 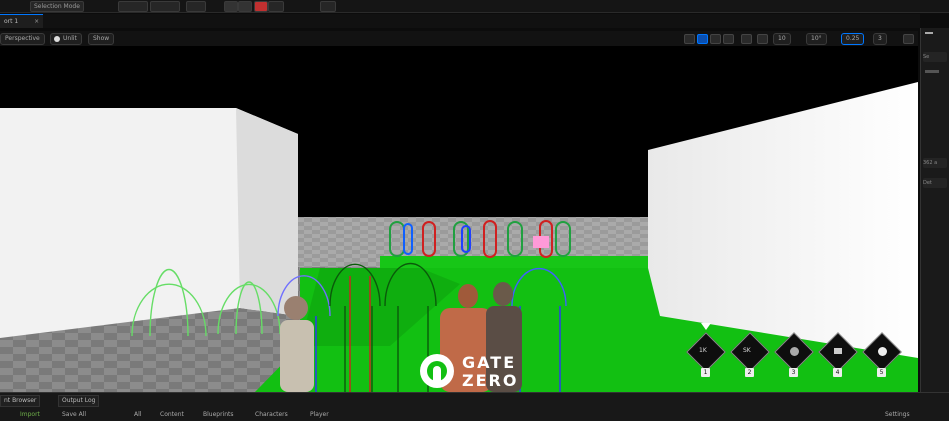 What do you see at coordinates (749, 372) in the screenshot?
I see `slot-2-key: 2` at bounding box center [749, 372].